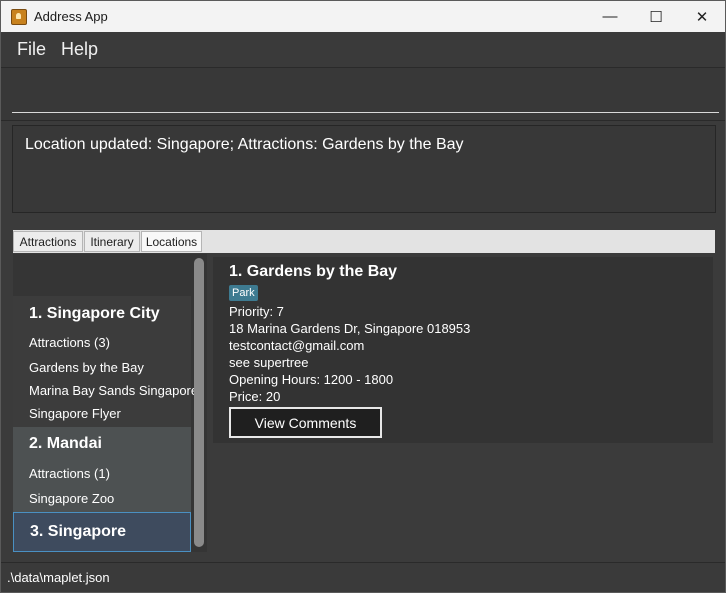 This screenshot has height=593, width=726. I want to click on location-title: 1. Singapore City, so click(94, 313).